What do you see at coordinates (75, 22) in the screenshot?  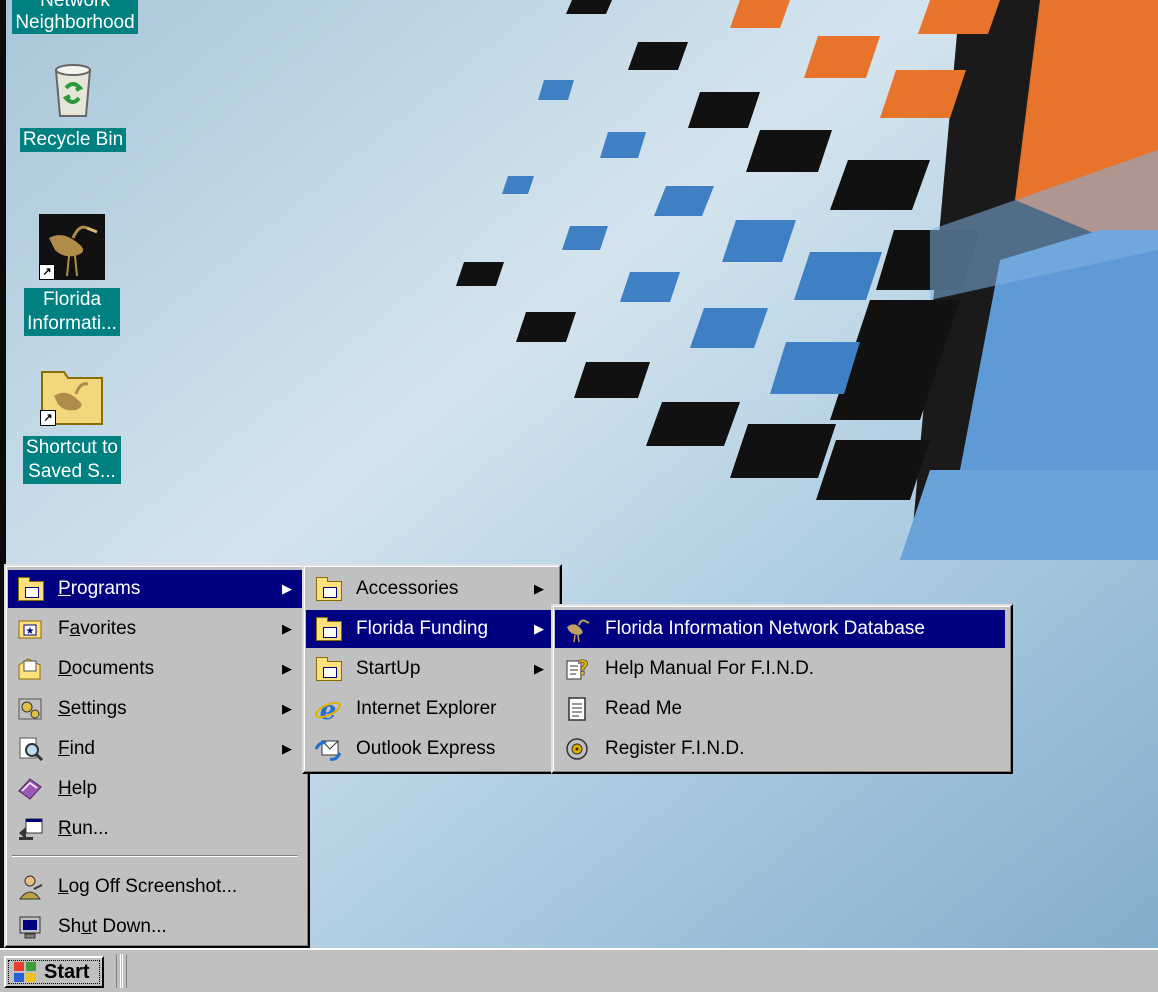 I see `desk-label-line2: Neighborhood` at bounding box center [75, 22].